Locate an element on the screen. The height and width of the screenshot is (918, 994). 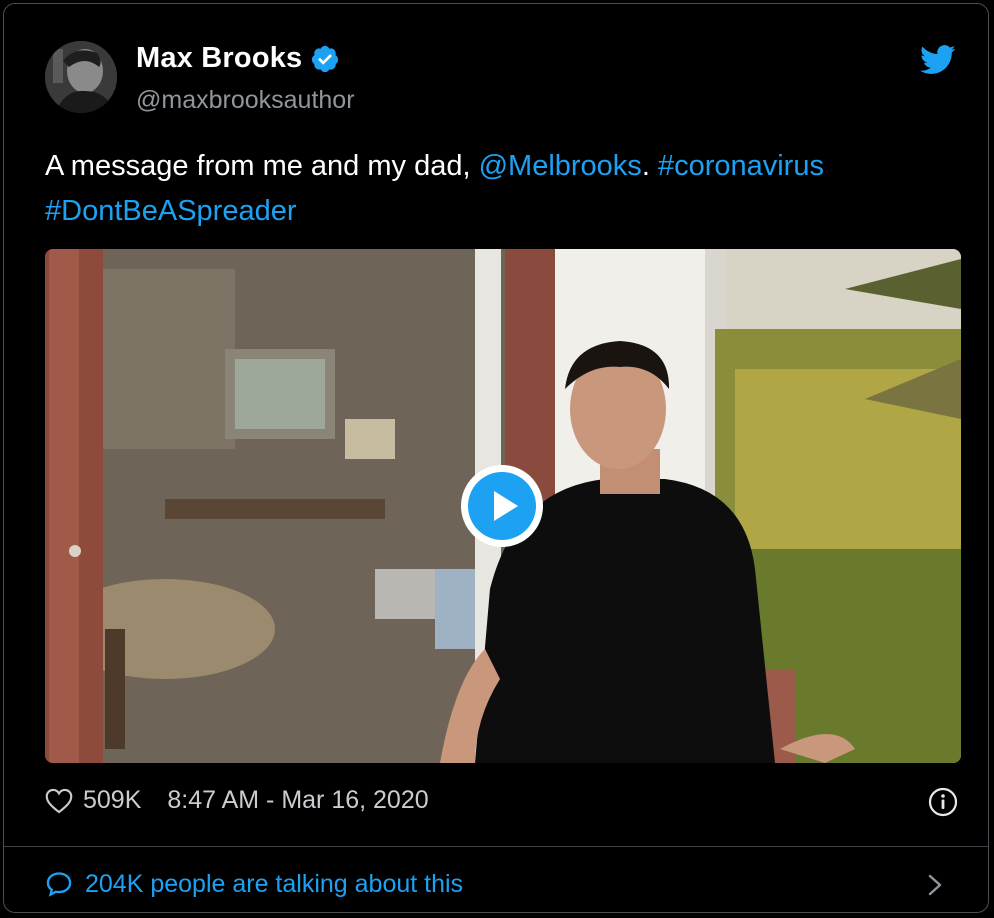
chevron-right-icon is located at coordinates (935, 885).